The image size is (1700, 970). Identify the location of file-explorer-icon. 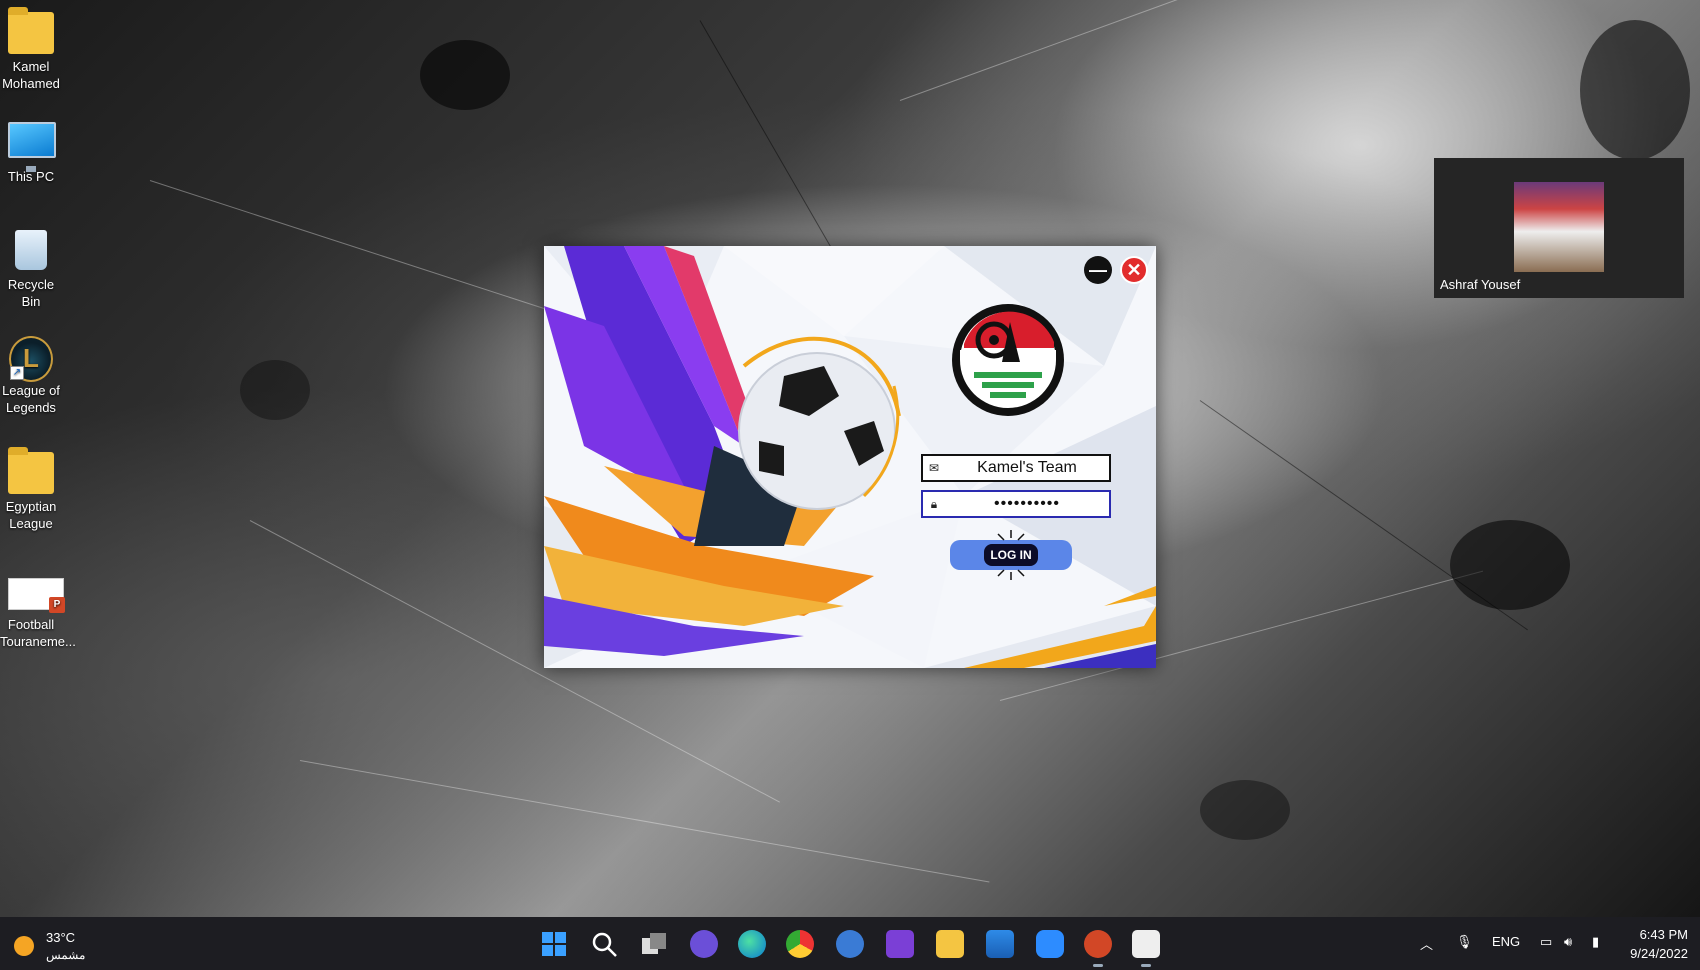
(950, 944).